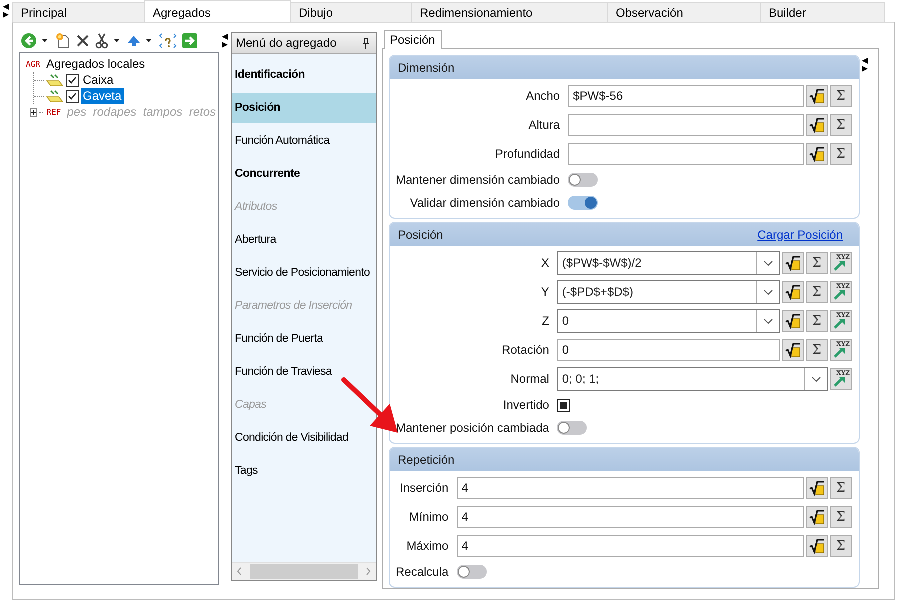 This screenshot has height=613, width=900. I want to click on menu-item: Concurrente, so click(304, 174).